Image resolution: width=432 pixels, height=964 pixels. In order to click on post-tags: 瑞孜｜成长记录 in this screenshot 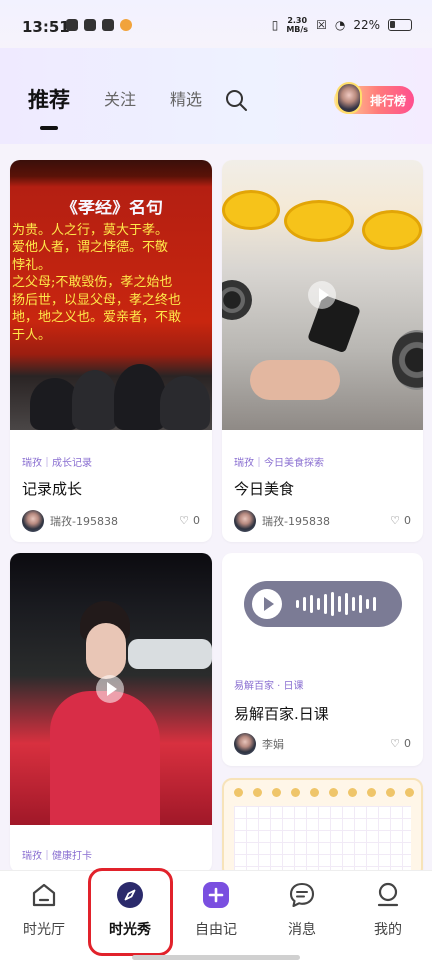, I will do `click(57, 463)`.